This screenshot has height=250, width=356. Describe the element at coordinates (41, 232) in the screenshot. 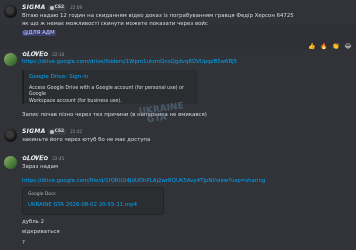

I see `message-text: відкриваться` at that location.